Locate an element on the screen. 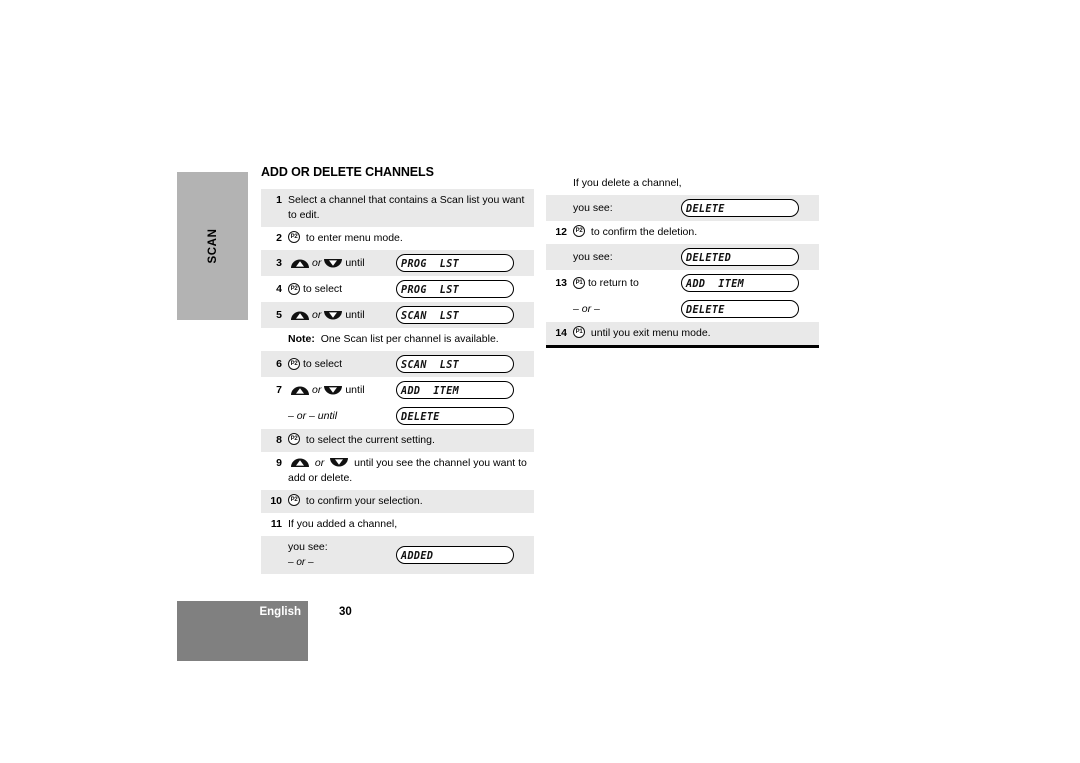 Image resolution: width=1080 pixels, height=763 pixels. step-body: you see: DELETED is located at coordinates (696, 257).